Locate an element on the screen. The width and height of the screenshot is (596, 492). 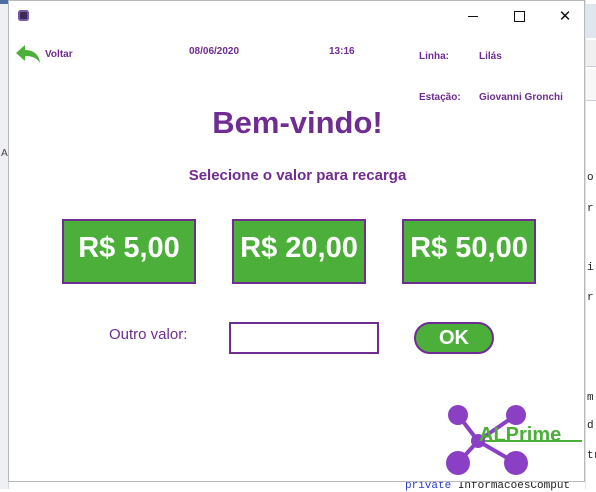
close-icon: ✕ is located at coordinates (565, 16).